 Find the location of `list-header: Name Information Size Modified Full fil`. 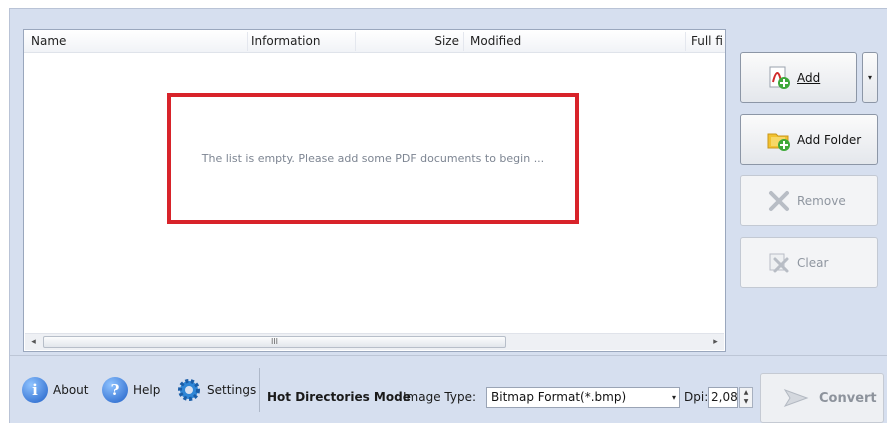

list-header: Name Information Size Modified Full fil is located at coordinates (374, 41).